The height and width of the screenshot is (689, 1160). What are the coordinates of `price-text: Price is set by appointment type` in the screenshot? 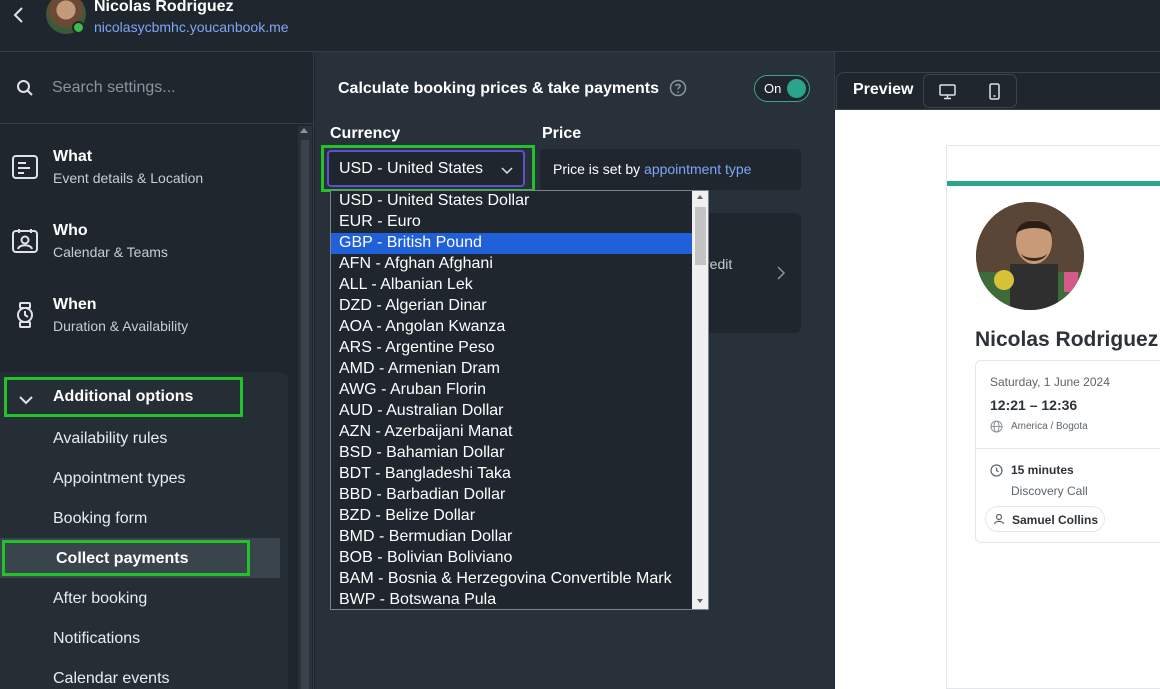 It's located at (652, 169).